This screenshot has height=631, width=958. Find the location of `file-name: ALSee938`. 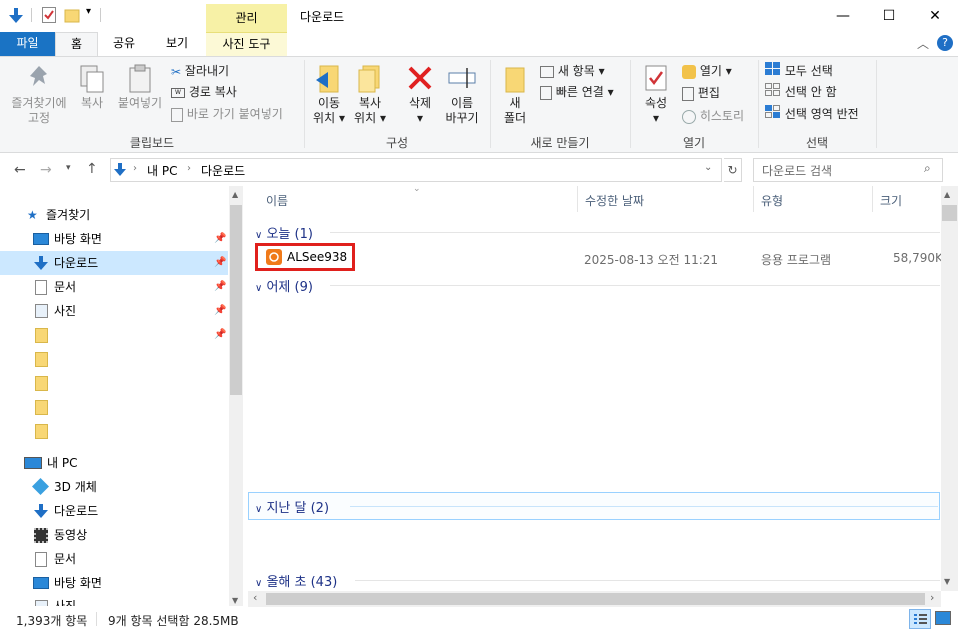

file-name: ALSee938 is located at coordinates (317, 257).